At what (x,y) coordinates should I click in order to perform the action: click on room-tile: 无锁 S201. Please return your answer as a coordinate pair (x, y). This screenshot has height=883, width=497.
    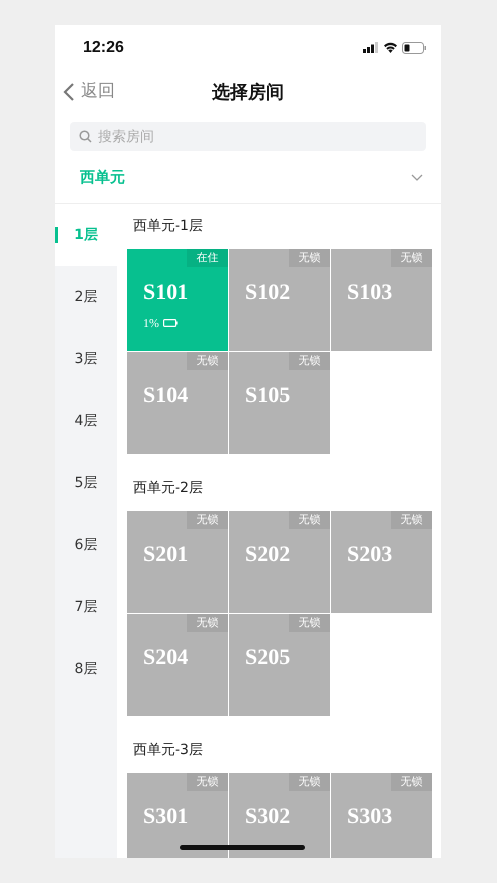
    Looking at the image, I should click on (177, 562).